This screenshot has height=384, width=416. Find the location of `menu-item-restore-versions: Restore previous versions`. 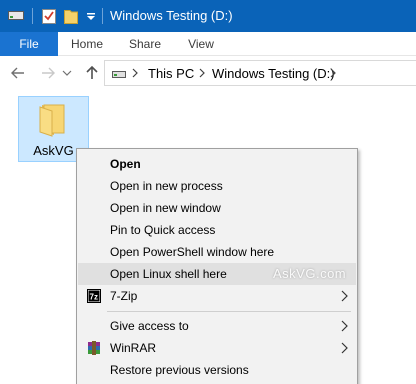

menu-item-restore-versions: Restore previous versions is located at coordinates (217, 370).